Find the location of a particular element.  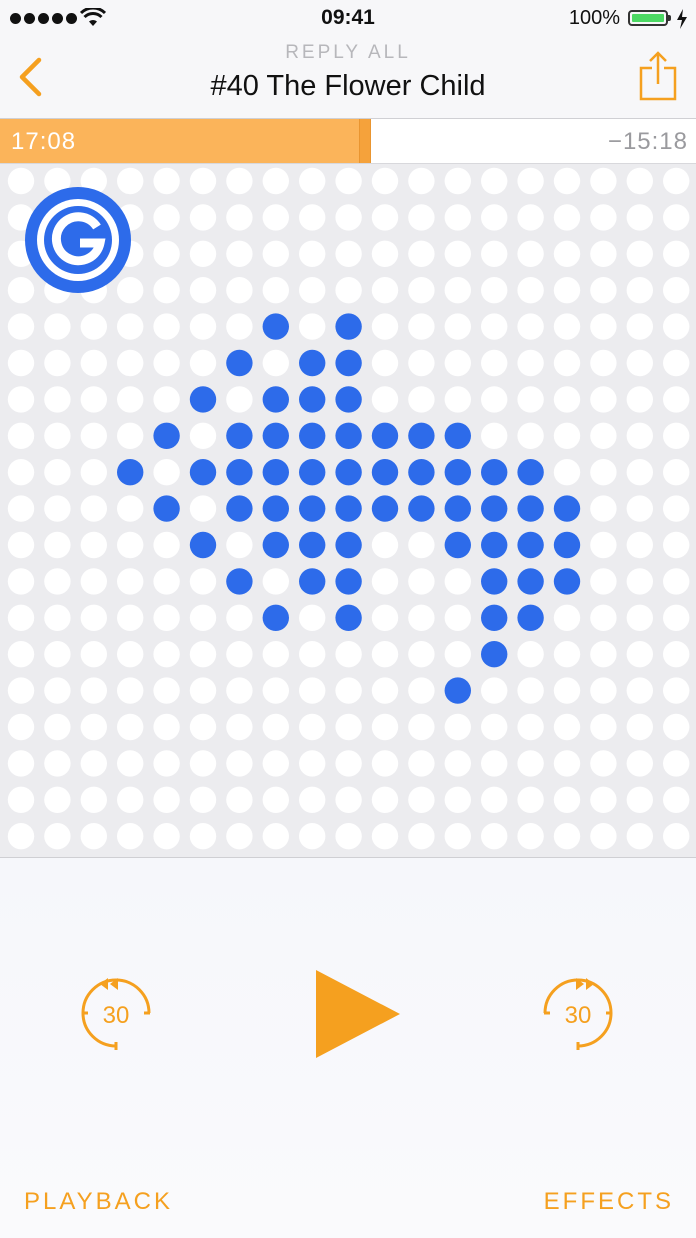

playback-button: PLAYBACK is located at coordinates (98, 1202).